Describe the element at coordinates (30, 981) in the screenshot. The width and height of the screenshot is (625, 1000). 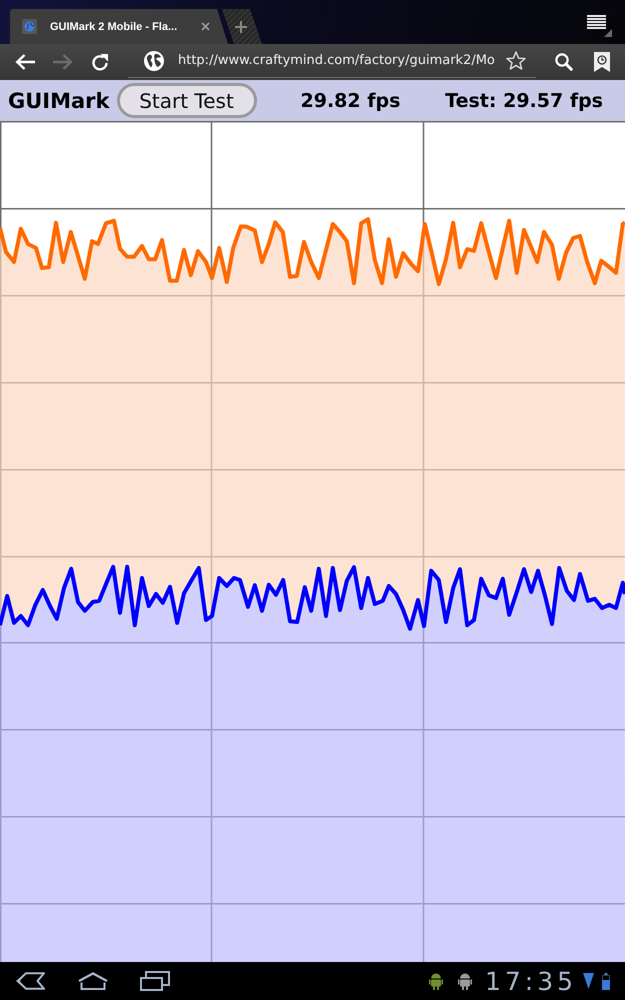
I see `back-icon` at that location.